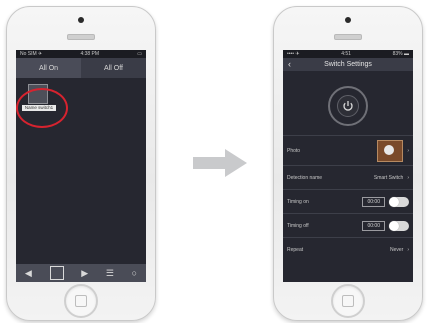  I want to click on power-button, so click(348, 106).